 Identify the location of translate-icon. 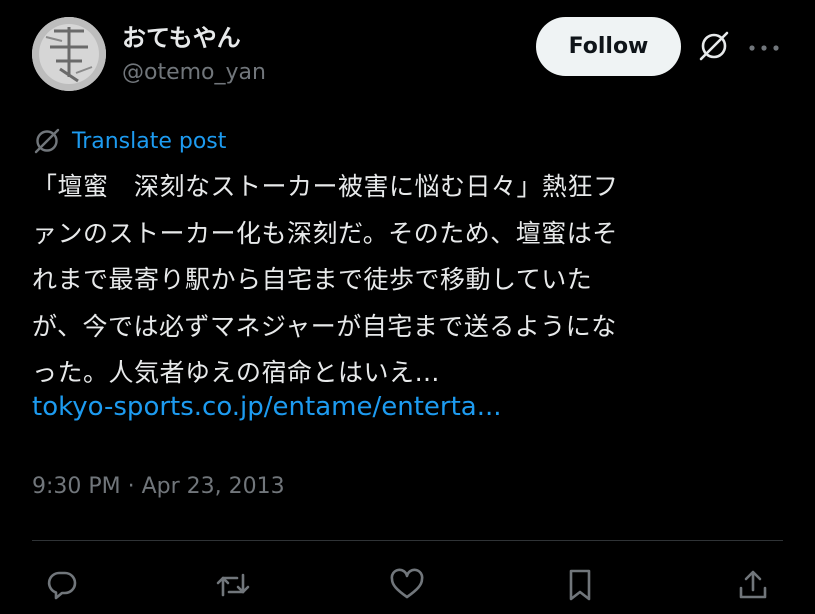
(47, 141).